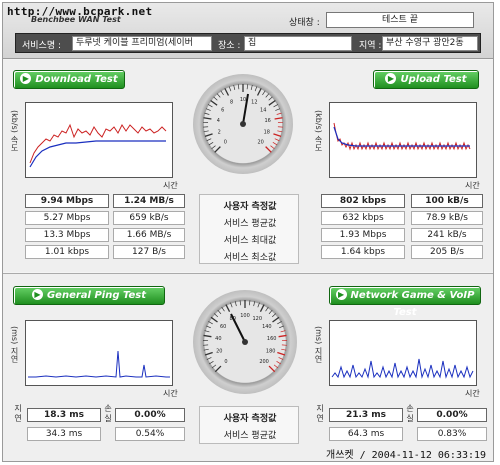 The image size is (500, 465). What do you see at coordinates (267, 327) in the screenshot?
I see `gauge-tick-label: 140` at bounding box center [267, 327].